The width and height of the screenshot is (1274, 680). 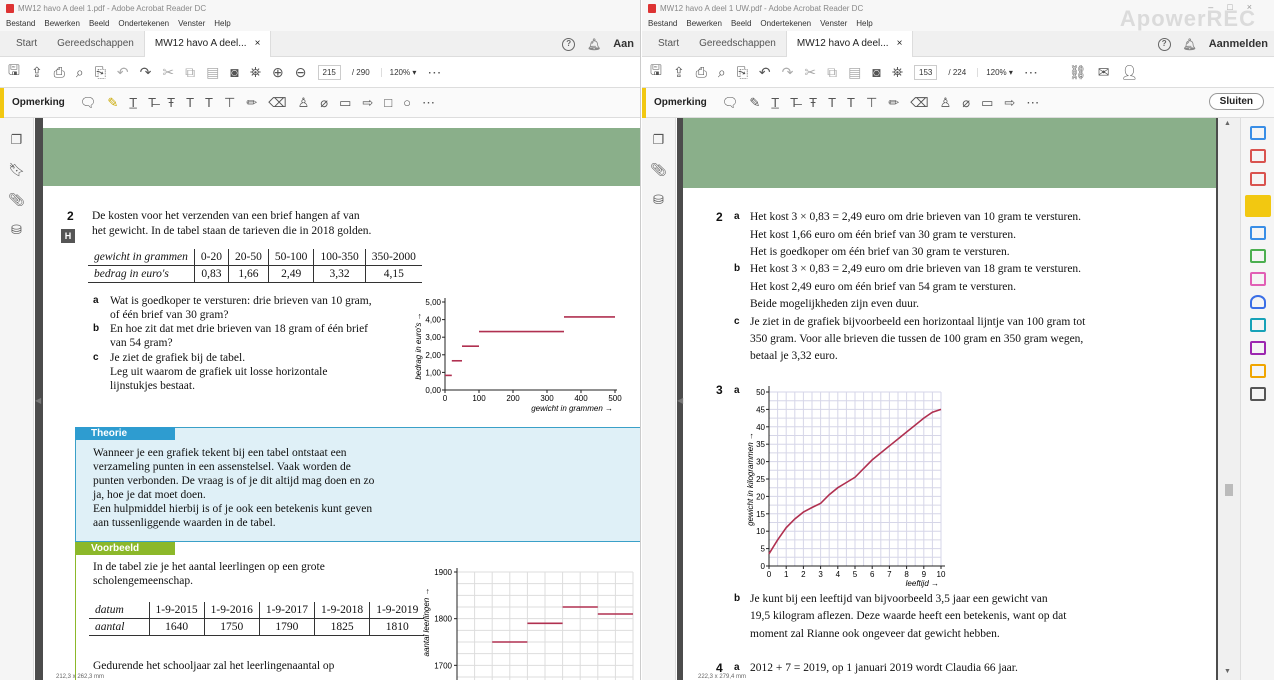 What do you see at coordinates (987, 103) in the screenshot?
I see `line-icon: ▭` at bounding box center [987, 103].